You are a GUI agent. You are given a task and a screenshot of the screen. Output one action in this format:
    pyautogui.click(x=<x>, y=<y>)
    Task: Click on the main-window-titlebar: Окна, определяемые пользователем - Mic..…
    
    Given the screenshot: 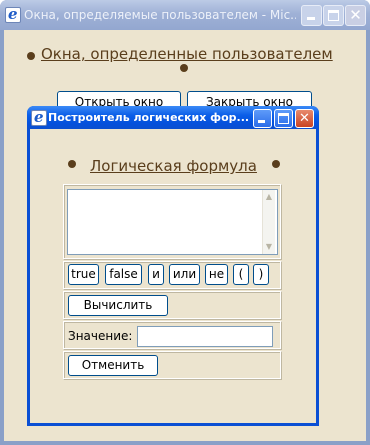 What is the action you would take?
    pyautogui.click(x=185, y=15)
    